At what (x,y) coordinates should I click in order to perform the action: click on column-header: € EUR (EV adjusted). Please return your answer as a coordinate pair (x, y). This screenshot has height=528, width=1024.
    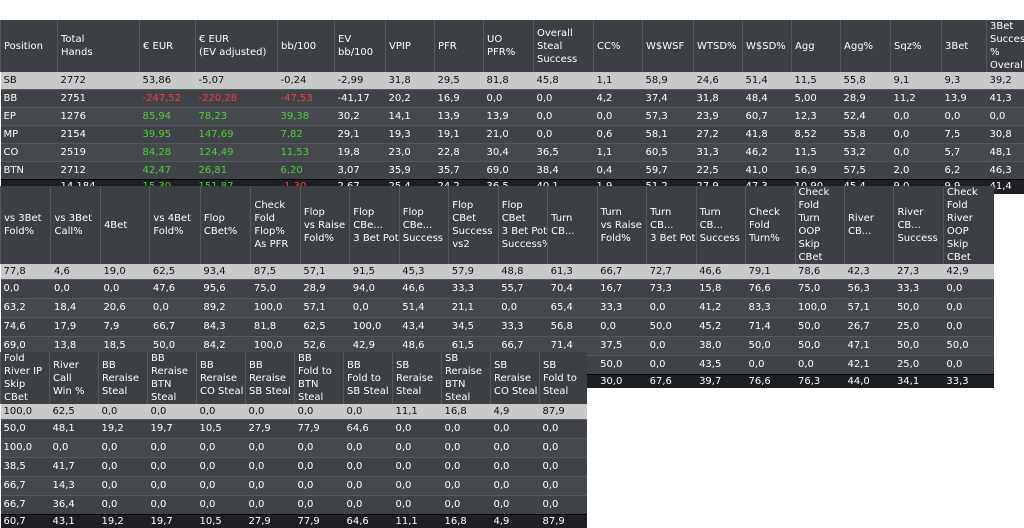
    Looking at the image, I should click on (236, 46).